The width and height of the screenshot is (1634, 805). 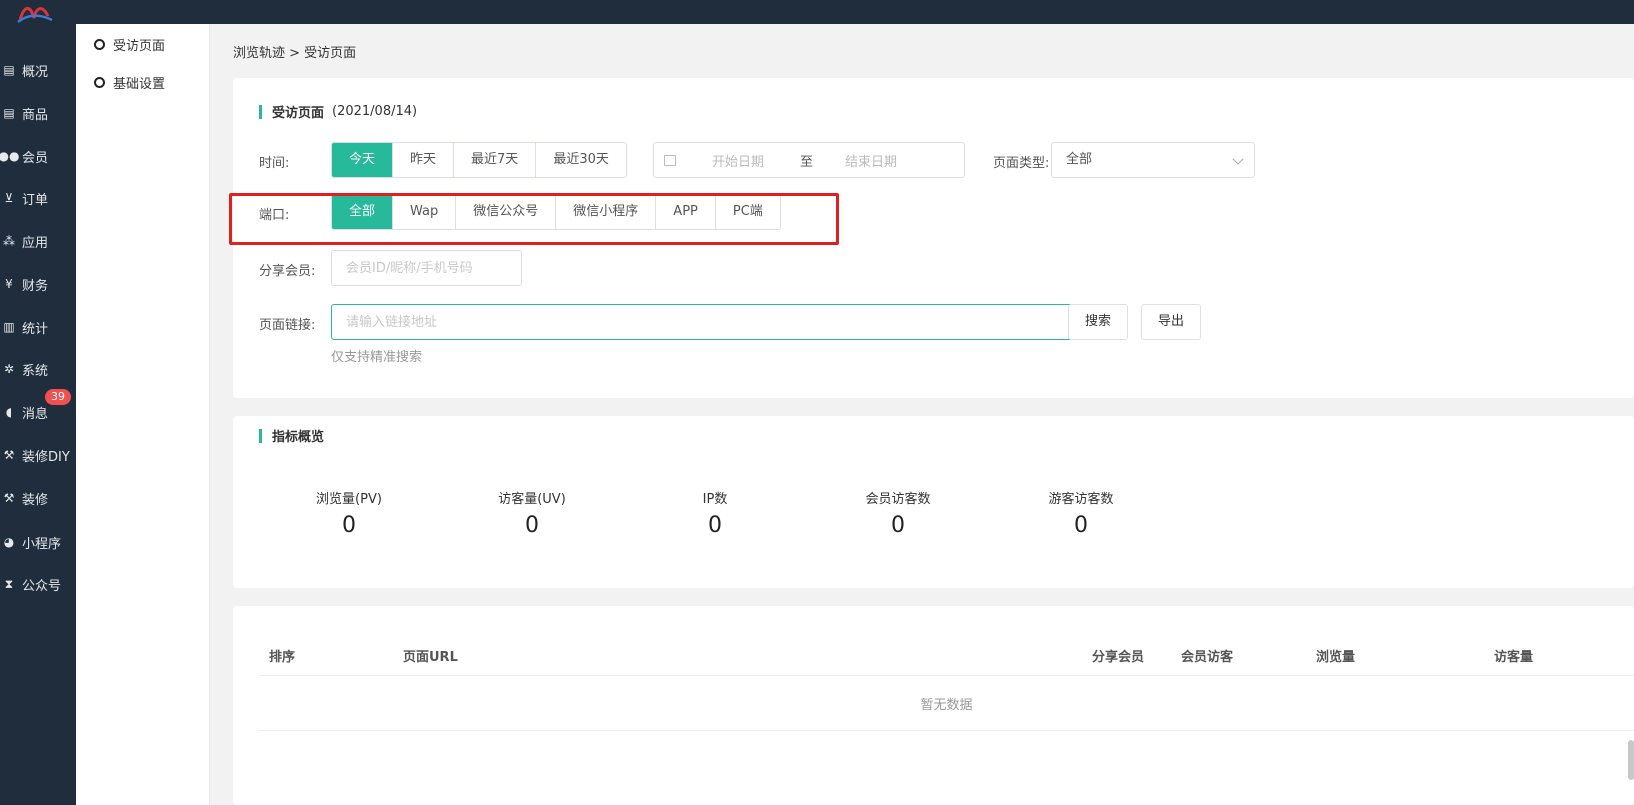 I want to click on sidebar-item-goods: ▤ 商品, so click(x=38, y=113).